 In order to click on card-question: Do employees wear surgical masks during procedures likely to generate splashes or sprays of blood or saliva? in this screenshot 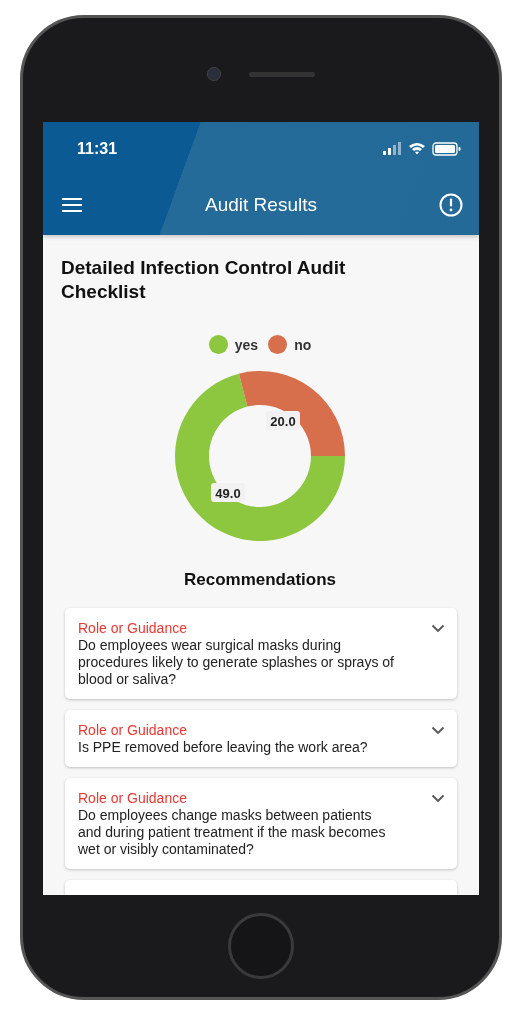, I will do `click(236, 662)`.